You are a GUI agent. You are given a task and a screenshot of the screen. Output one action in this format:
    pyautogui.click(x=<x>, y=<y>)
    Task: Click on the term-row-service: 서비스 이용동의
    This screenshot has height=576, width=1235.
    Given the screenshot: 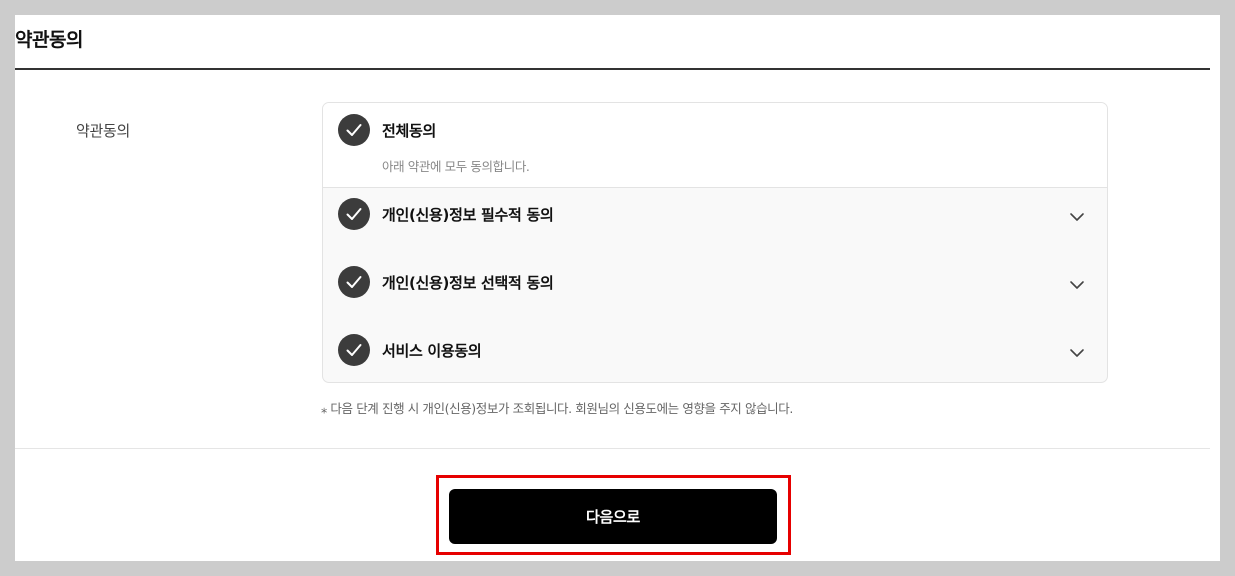 What is the action you would take?
    pyautogui.click(x=715, y=353)
    